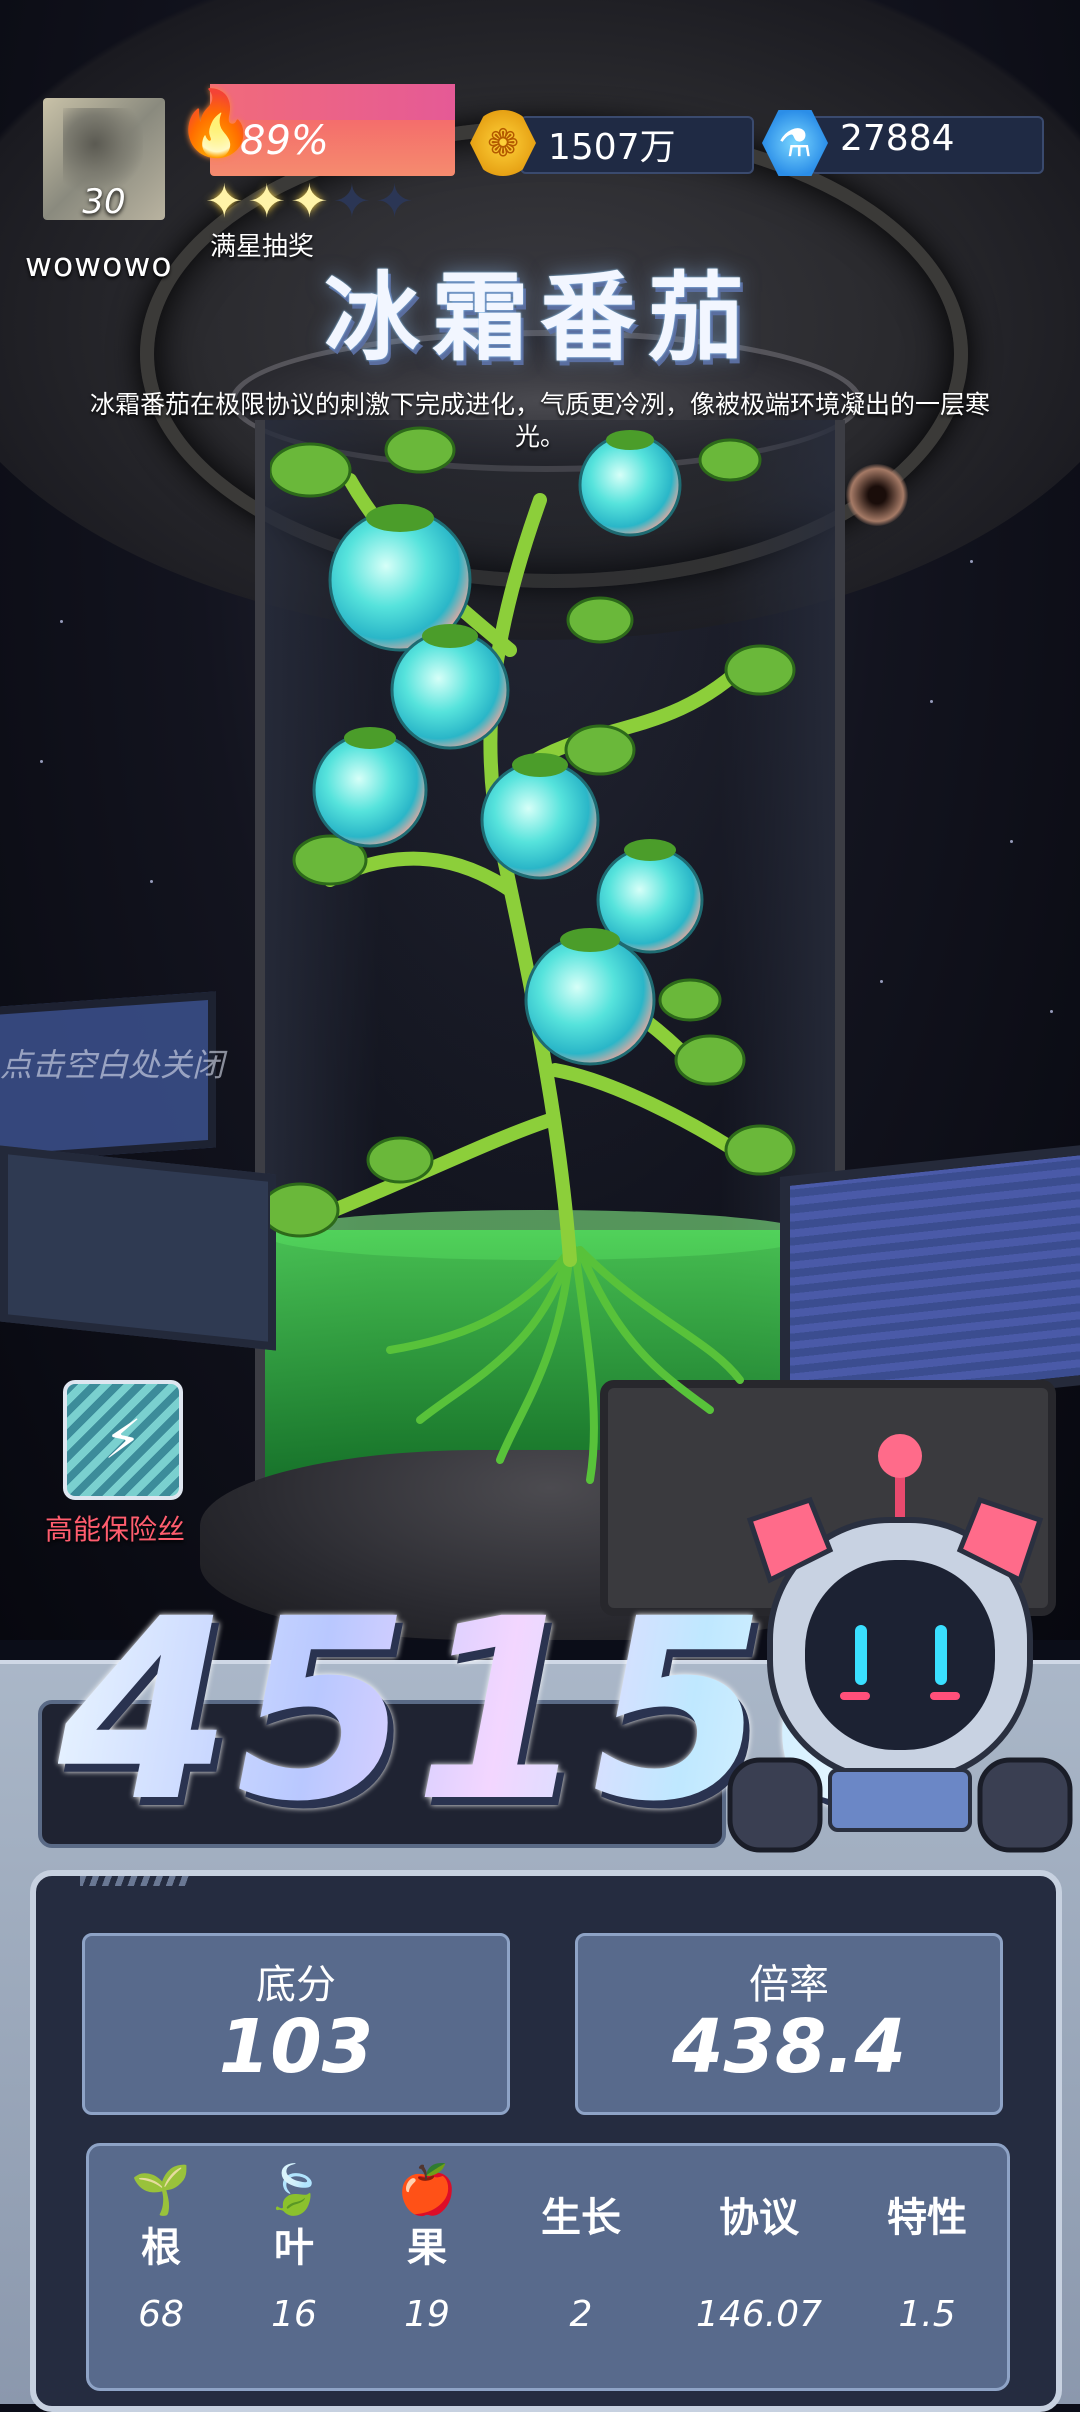  I want to click on trait-label: 特性, so click(927, 2218).